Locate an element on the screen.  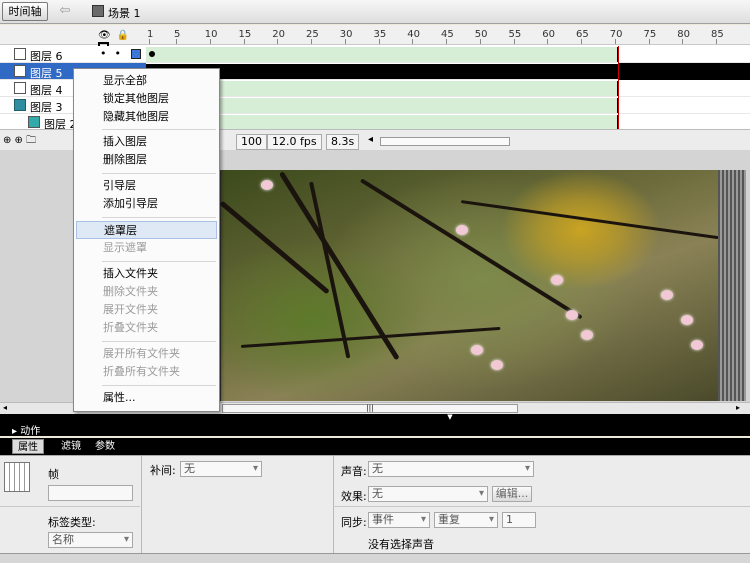
sound-label: 声音: is located at coordinates (354, 471).